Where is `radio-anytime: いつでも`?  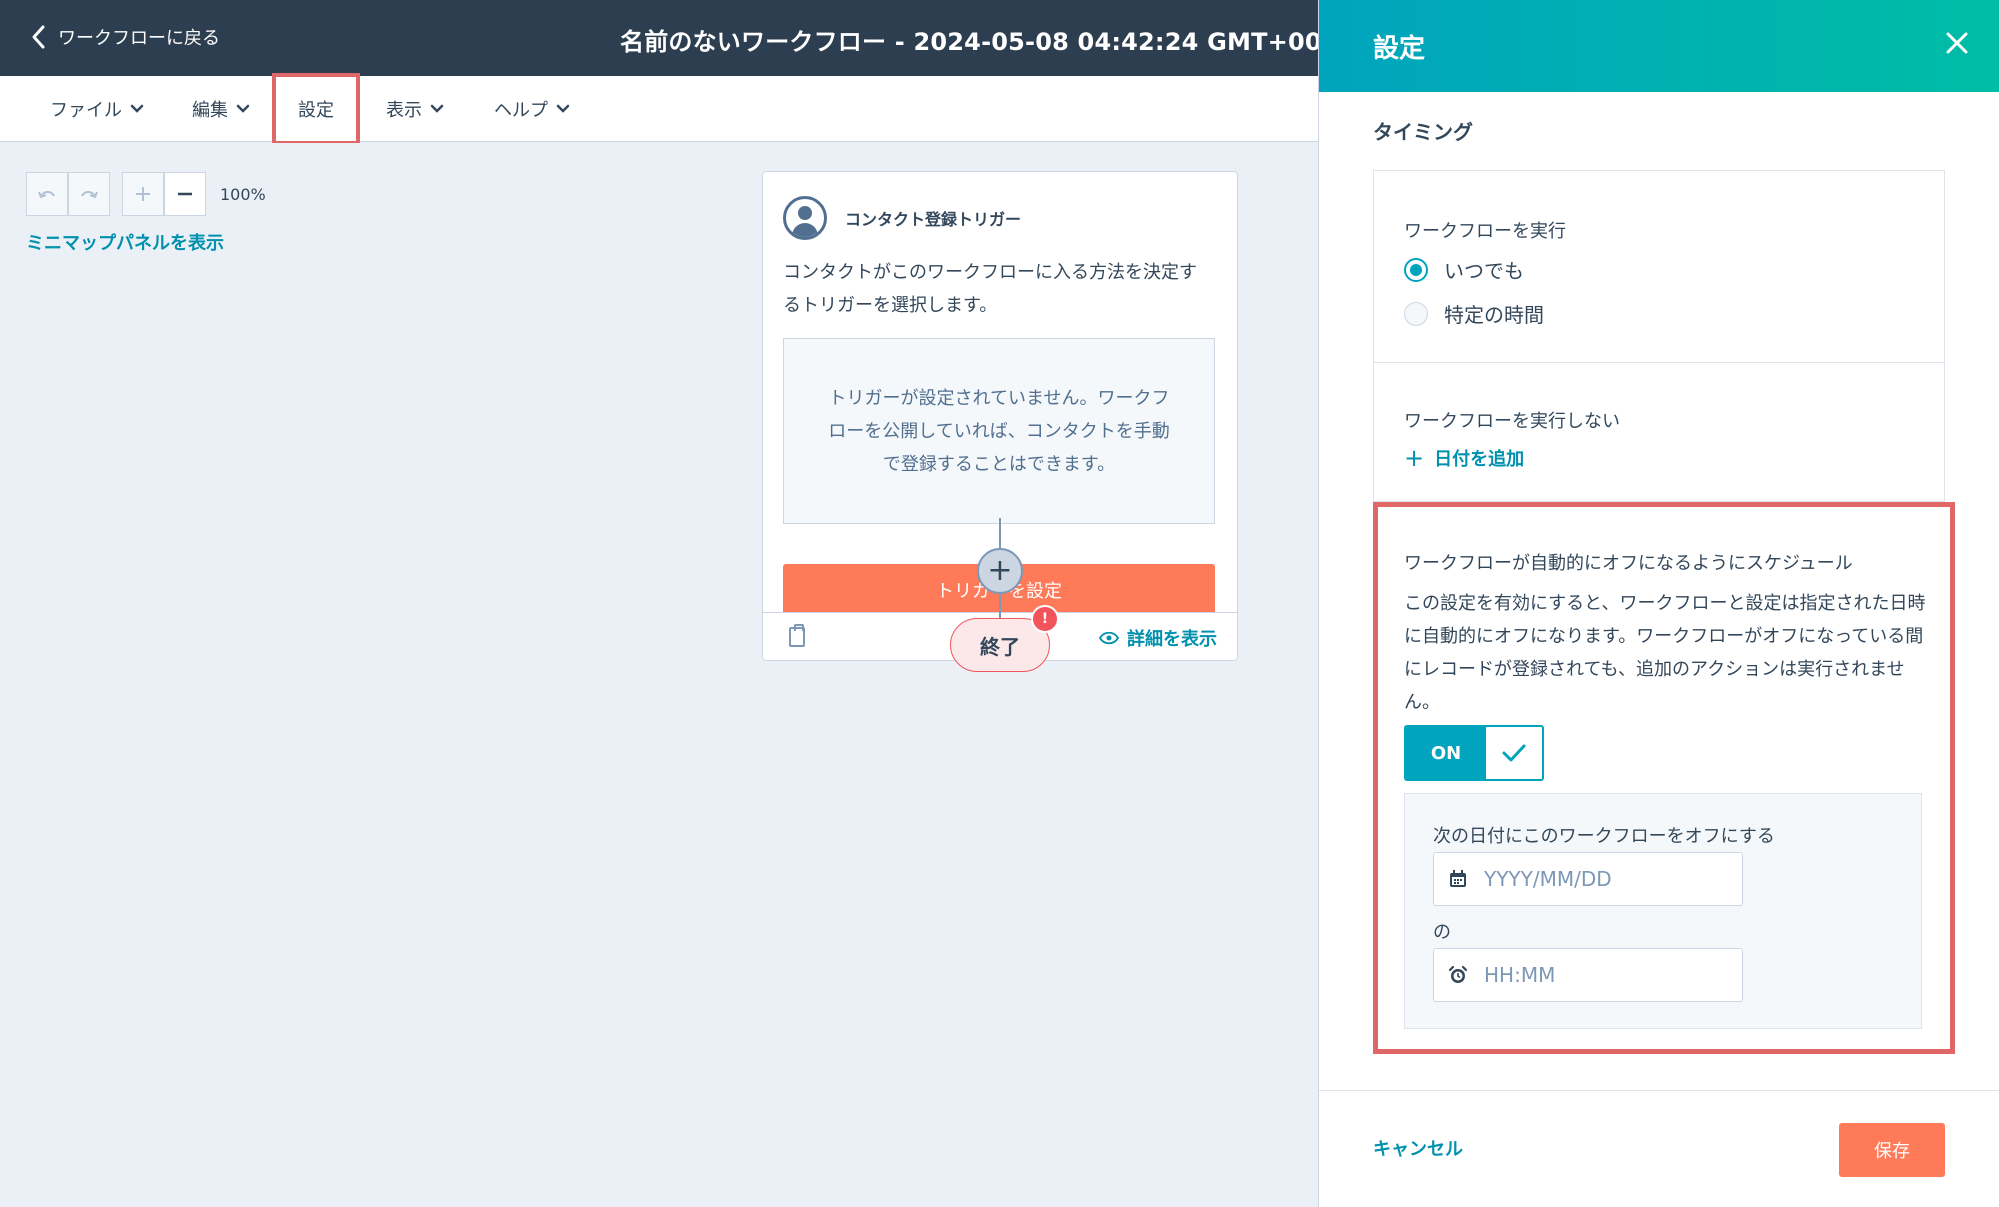
radio-anytime: いつでも is located at coordinates (1464, 269).